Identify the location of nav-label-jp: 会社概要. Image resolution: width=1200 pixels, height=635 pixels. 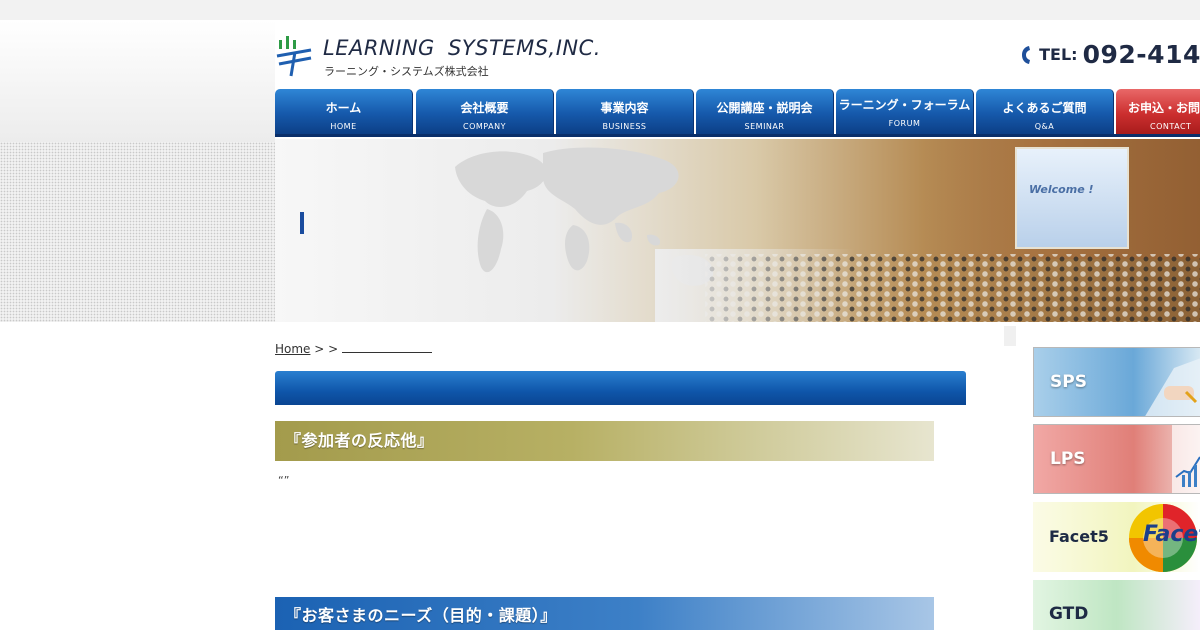
(484, 108).